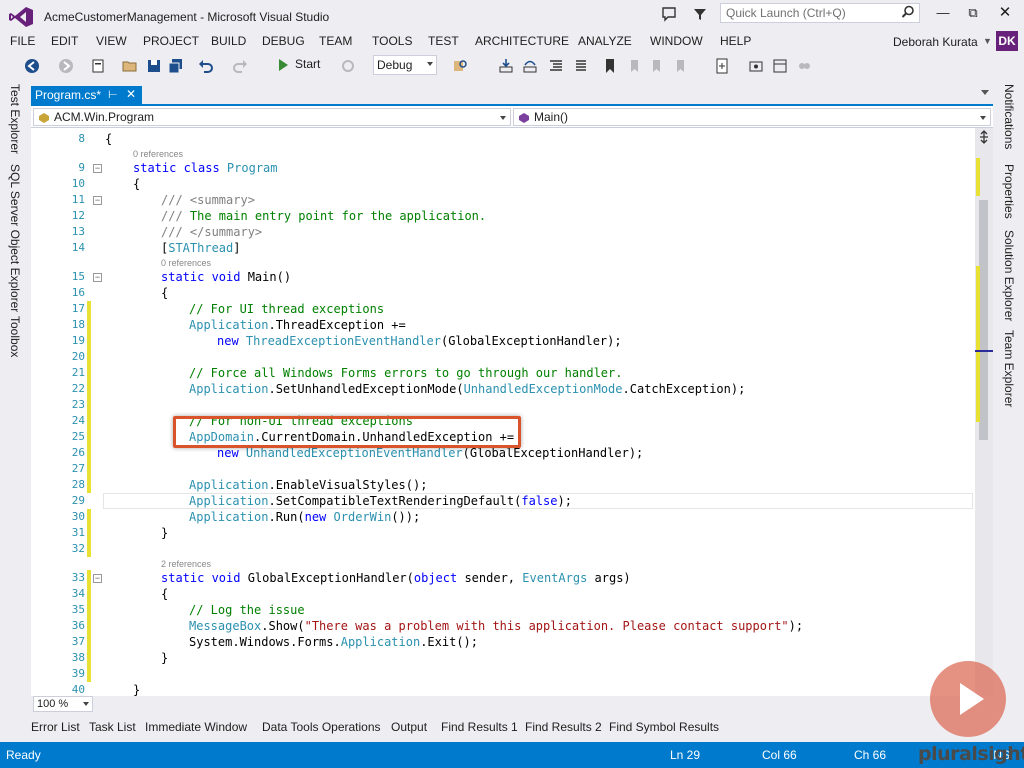 This screenshot has width=1024, height=768. I want to click on tab-test-explorer: Test Explorer, so click(15, 119).